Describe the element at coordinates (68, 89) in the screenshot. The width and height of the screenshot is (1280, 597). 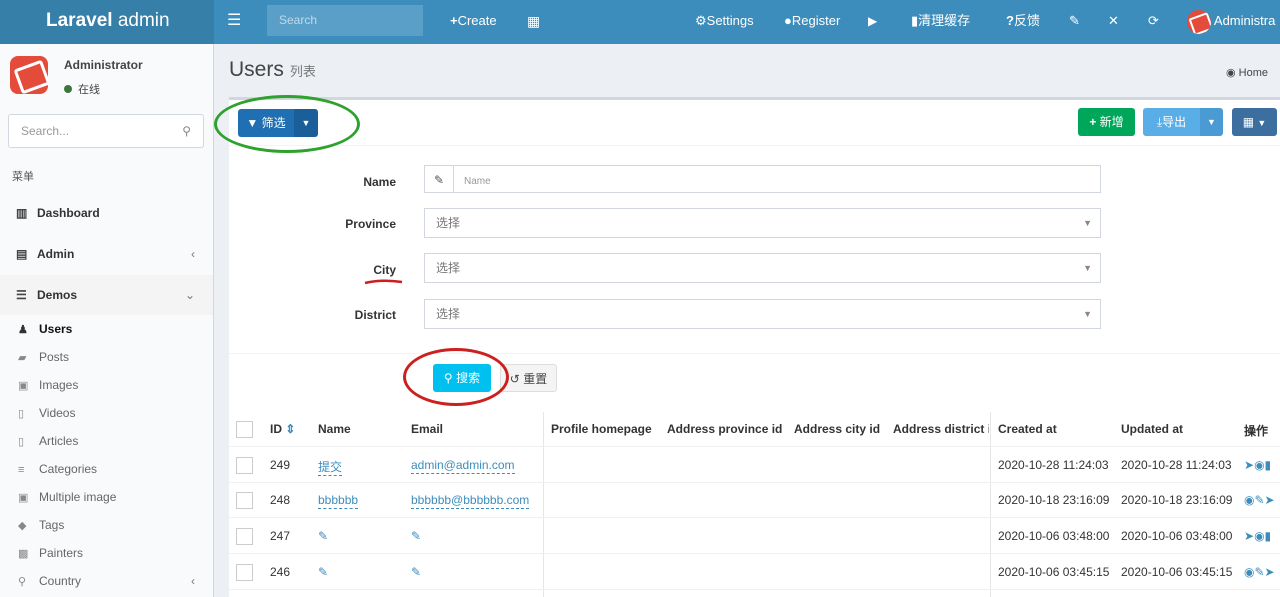
I see `online-dot-icon` at that location.